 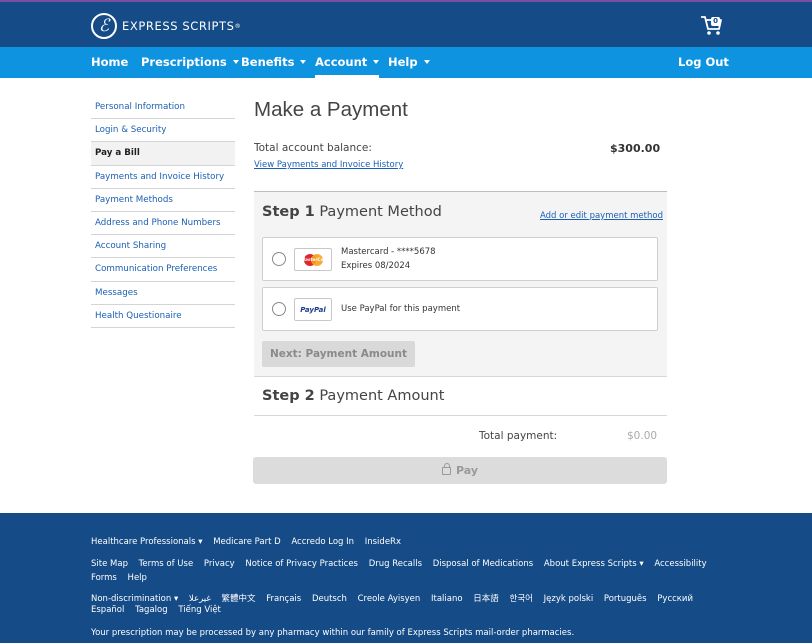 I want to click on footer-lang-arabic: غيرعلا, so click(x=200, y=599).